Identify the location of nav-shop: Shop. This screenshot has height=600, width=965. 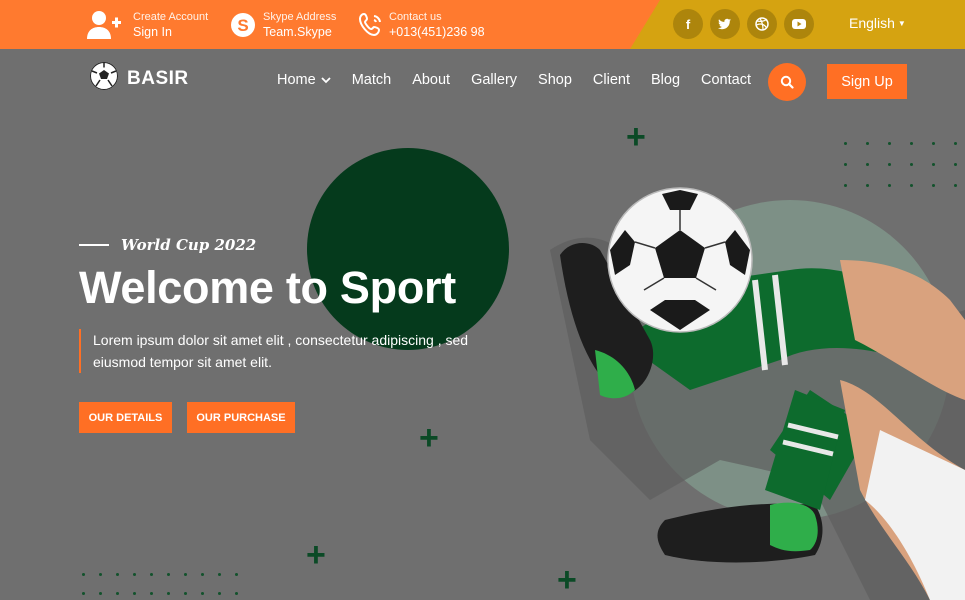
(555, 80).